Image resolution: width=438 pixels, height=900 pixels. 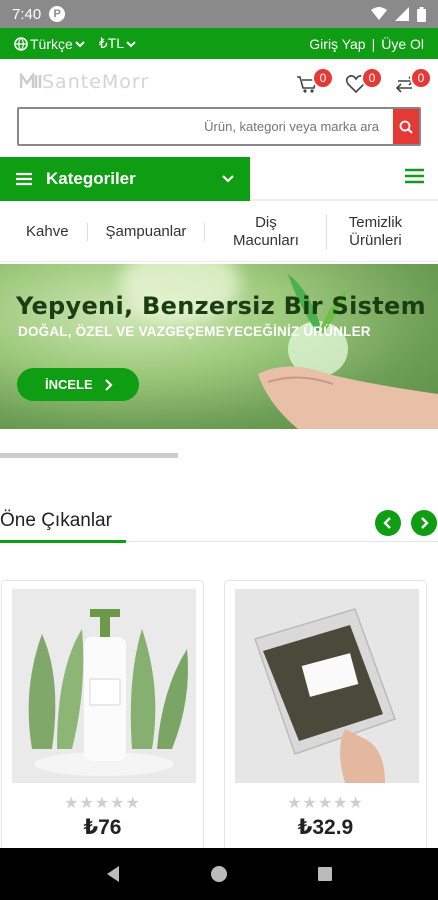 I want to click on search-icon, so click(x=406, y=127).